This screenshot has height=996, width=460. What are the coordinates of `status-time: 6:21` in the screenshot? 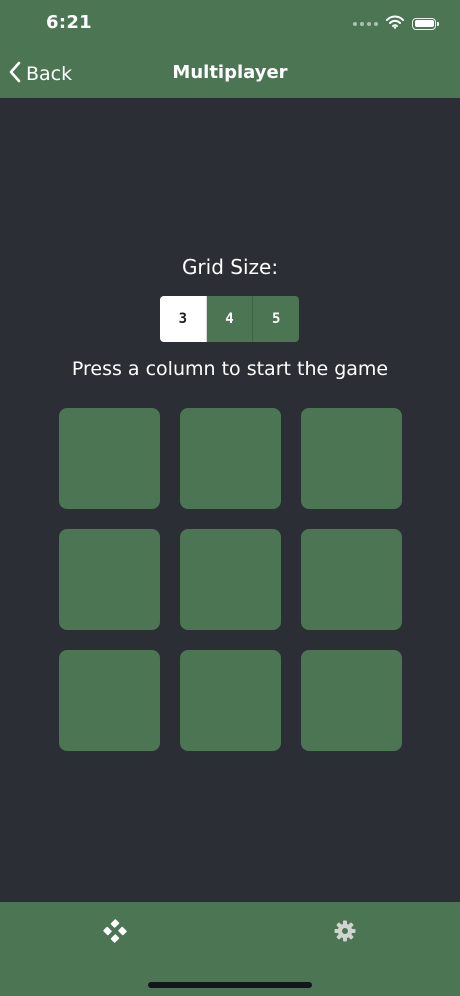 It's located at (69, 22).